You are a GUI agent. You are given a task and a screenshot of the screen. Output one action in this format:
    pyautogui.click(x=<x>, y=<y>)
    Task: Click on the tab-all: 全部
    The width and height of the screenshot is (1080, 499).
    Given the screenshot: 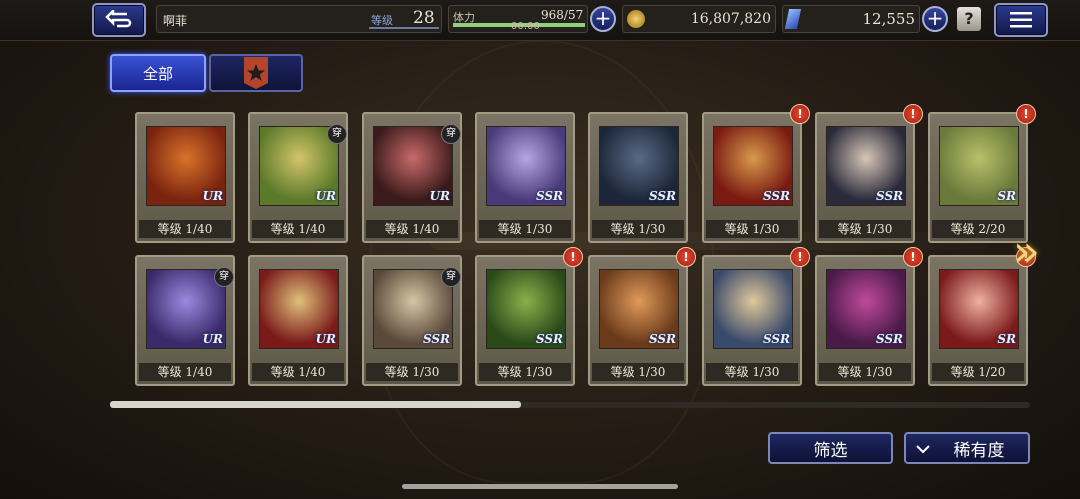 What is the action you would take?
    pyautogui.click(x=158, y=73)
    